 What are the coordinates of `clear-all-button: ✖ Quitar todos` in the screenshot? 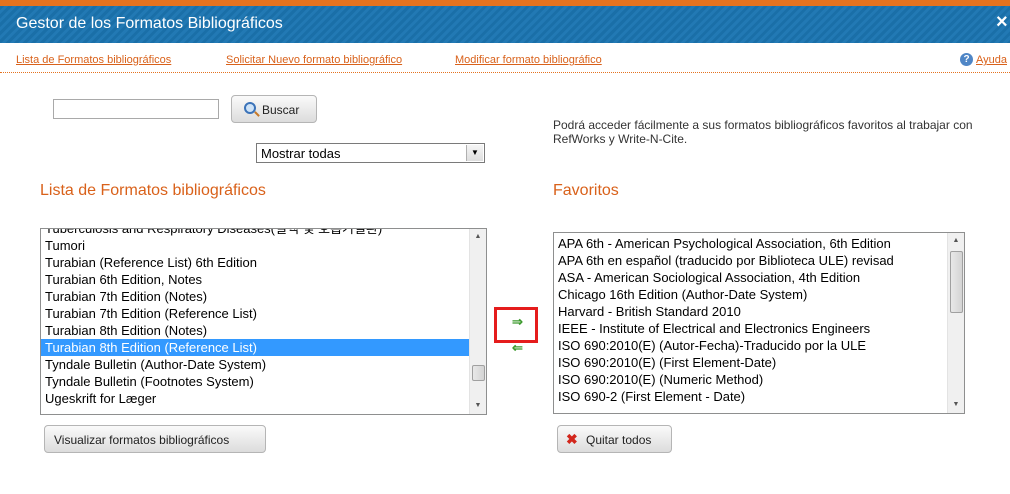 It's located at (614, 439).